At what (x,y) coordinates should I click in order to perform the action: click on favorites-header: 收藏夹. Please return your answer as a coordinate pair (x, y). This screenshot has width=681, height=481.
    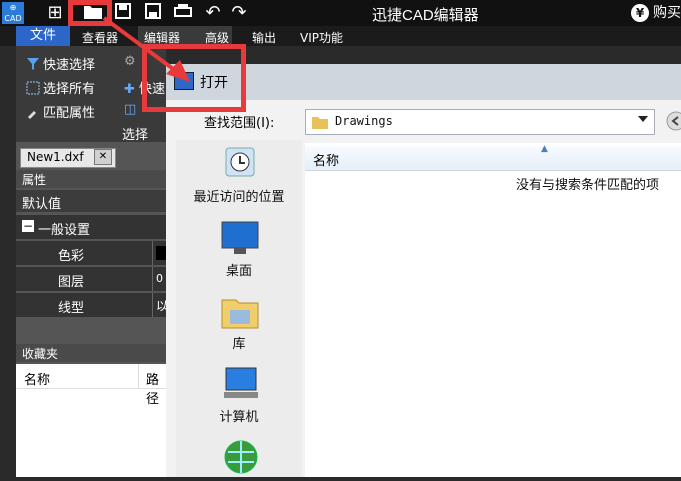
    Looking at the image, I should click on (91, 353).